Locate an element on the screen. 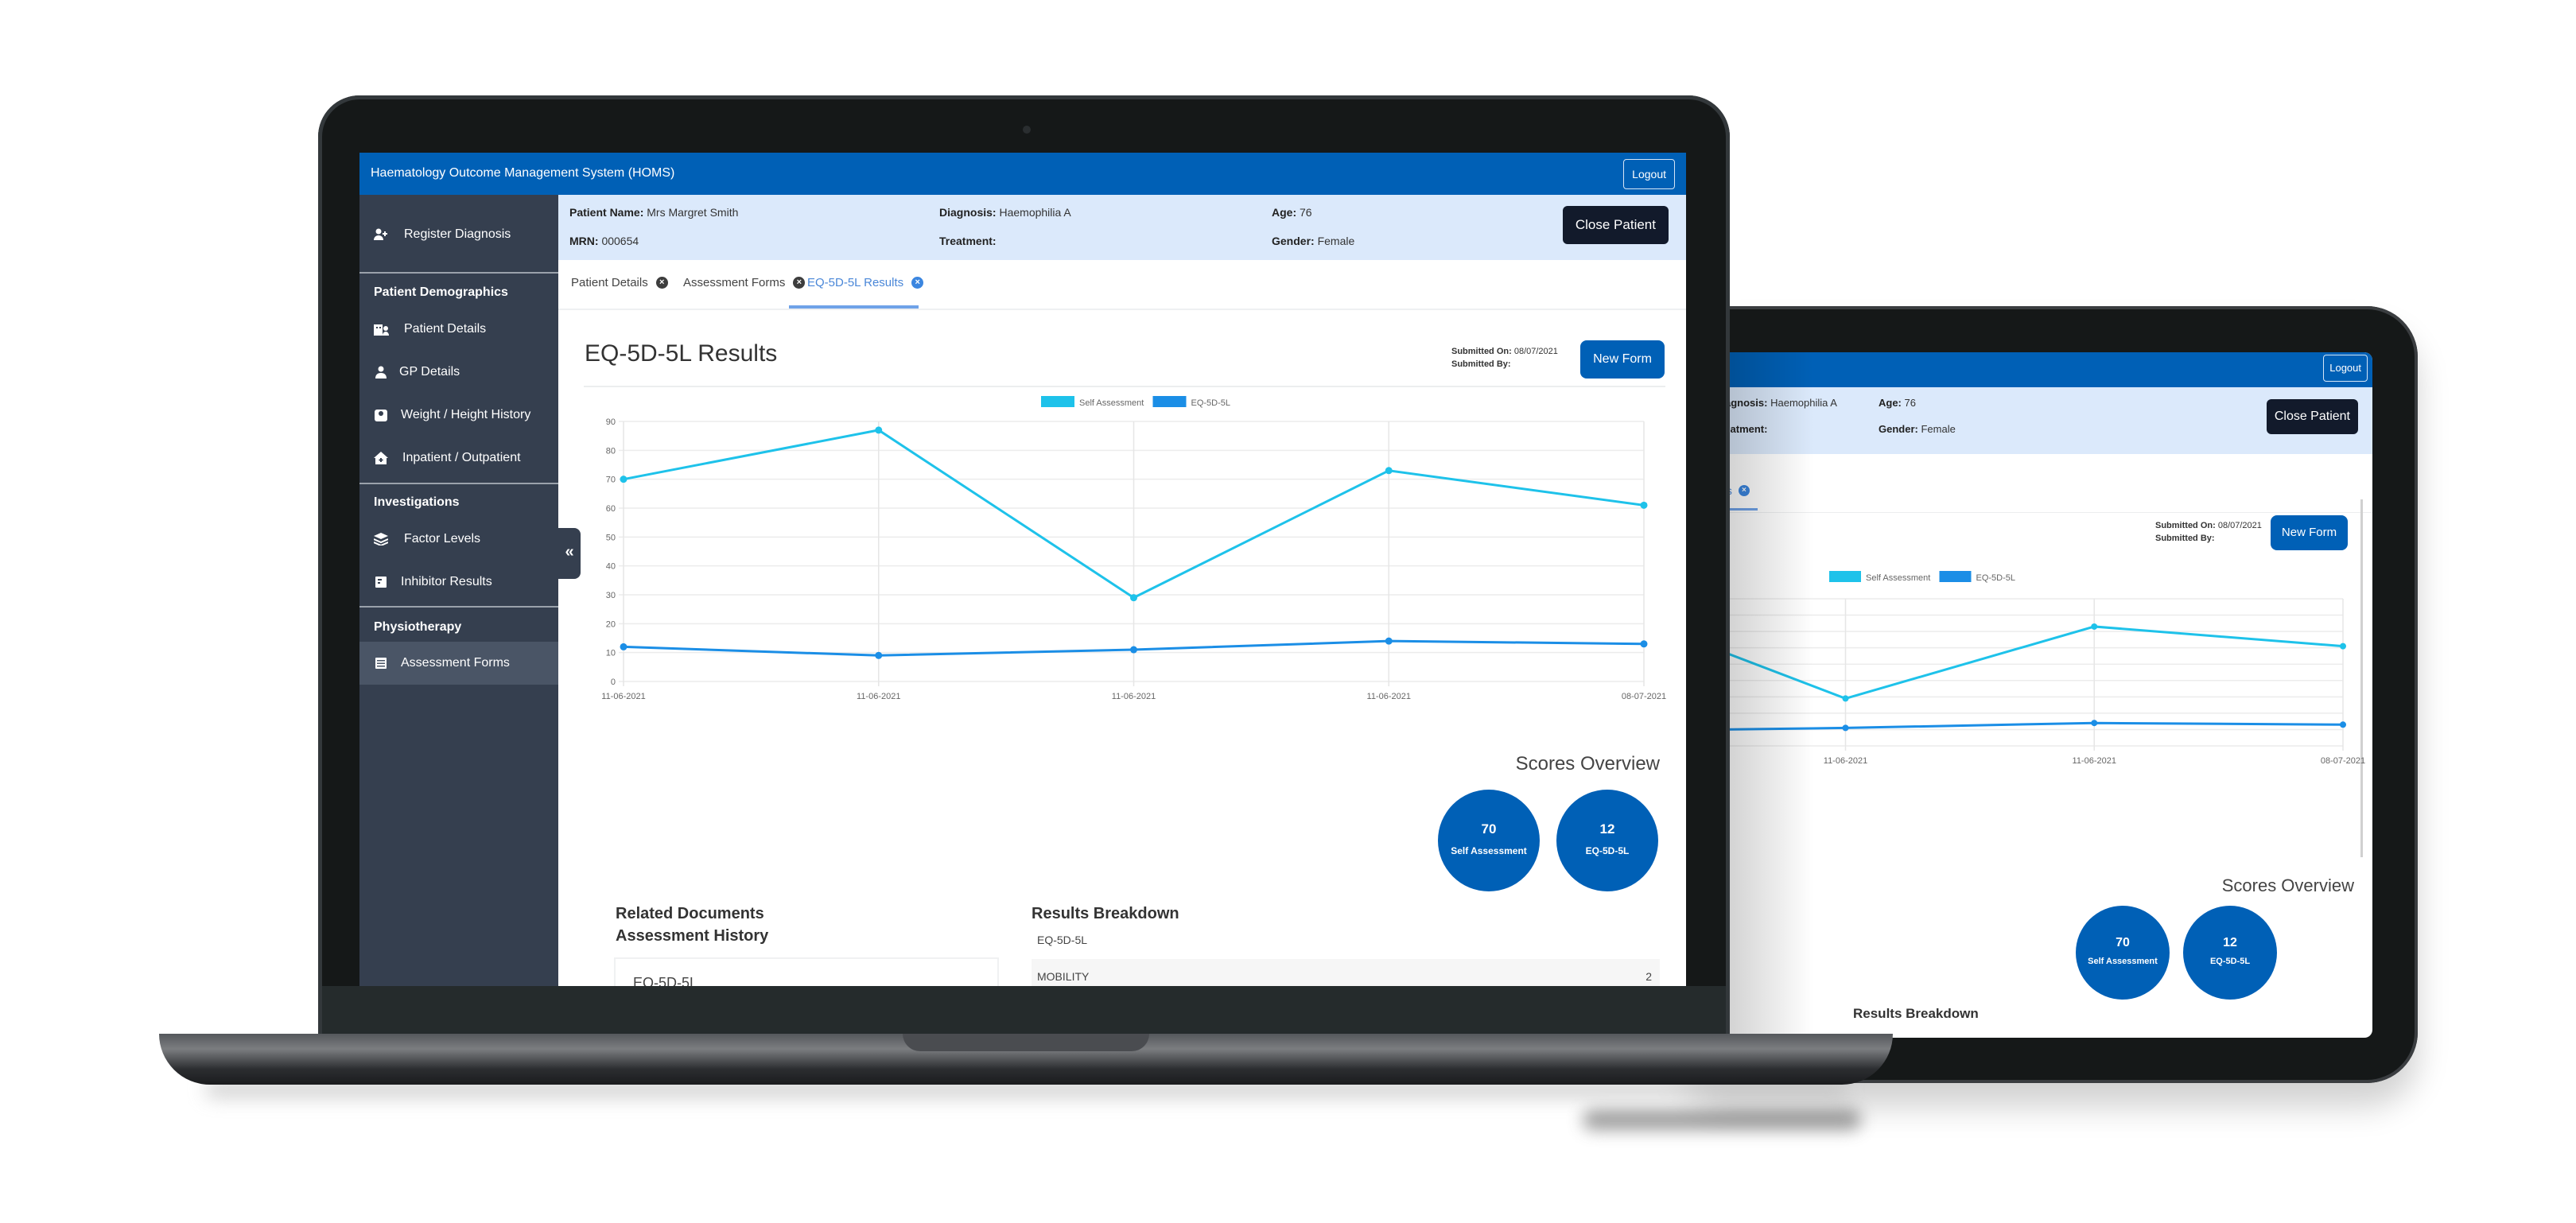 The height and width of the screenshot is (1223, 2576). sidebar-item-label: Patient Details is located at coordinates (445, 329).